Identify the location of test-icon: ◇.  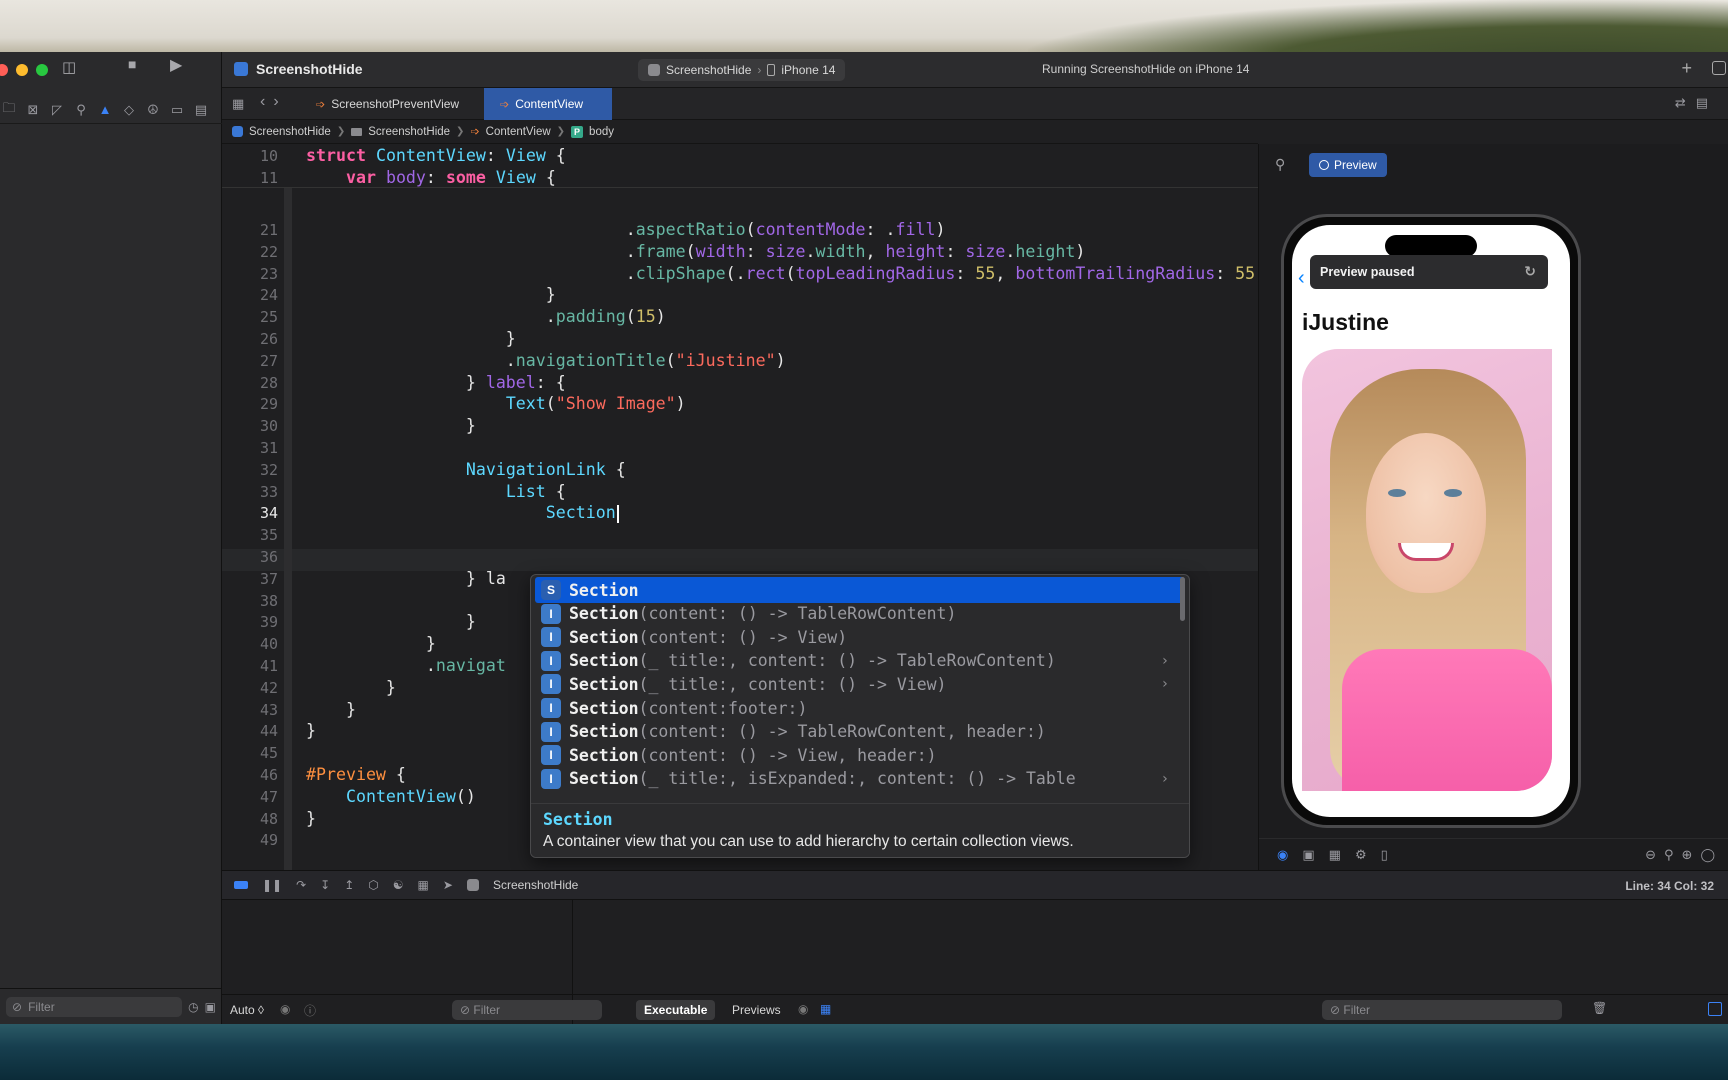
(129, 110).